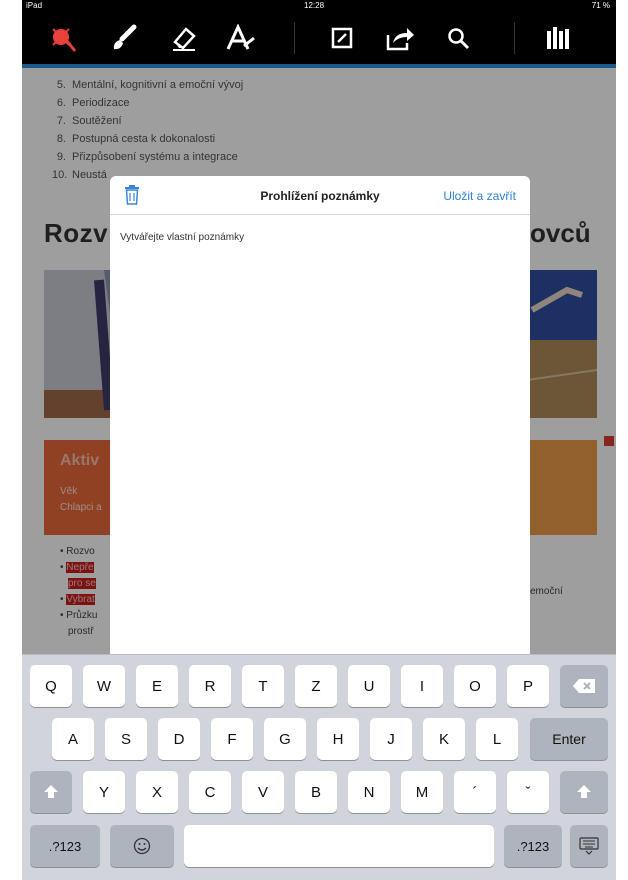  What do you see at coordinates (319, 38) in the screenshot?
I see `annotation-toolbar` at bounding box center [319, 38].